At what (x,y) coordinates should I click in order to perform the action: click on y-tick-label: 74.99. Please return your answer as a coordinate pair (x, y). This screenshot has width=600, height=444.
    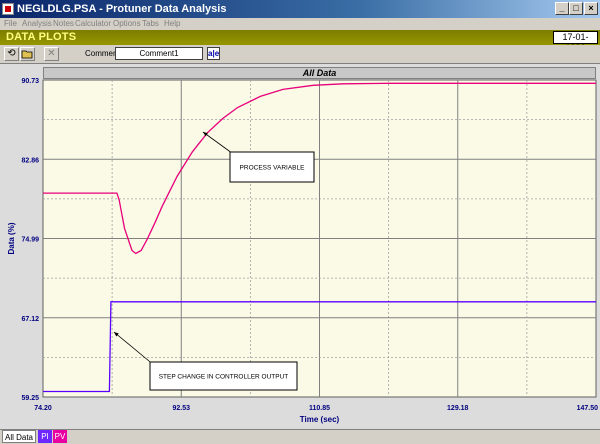
    Looking at the image, I should click on (30, 240).